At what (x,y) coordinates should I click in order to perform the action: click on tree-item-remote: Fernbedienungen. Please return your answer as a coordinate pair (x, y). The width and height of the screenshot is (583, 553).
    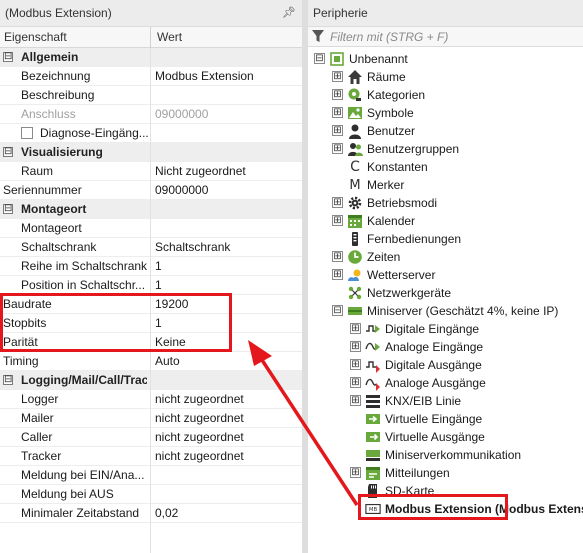
    Looking at the image, I should click on (445, 239).